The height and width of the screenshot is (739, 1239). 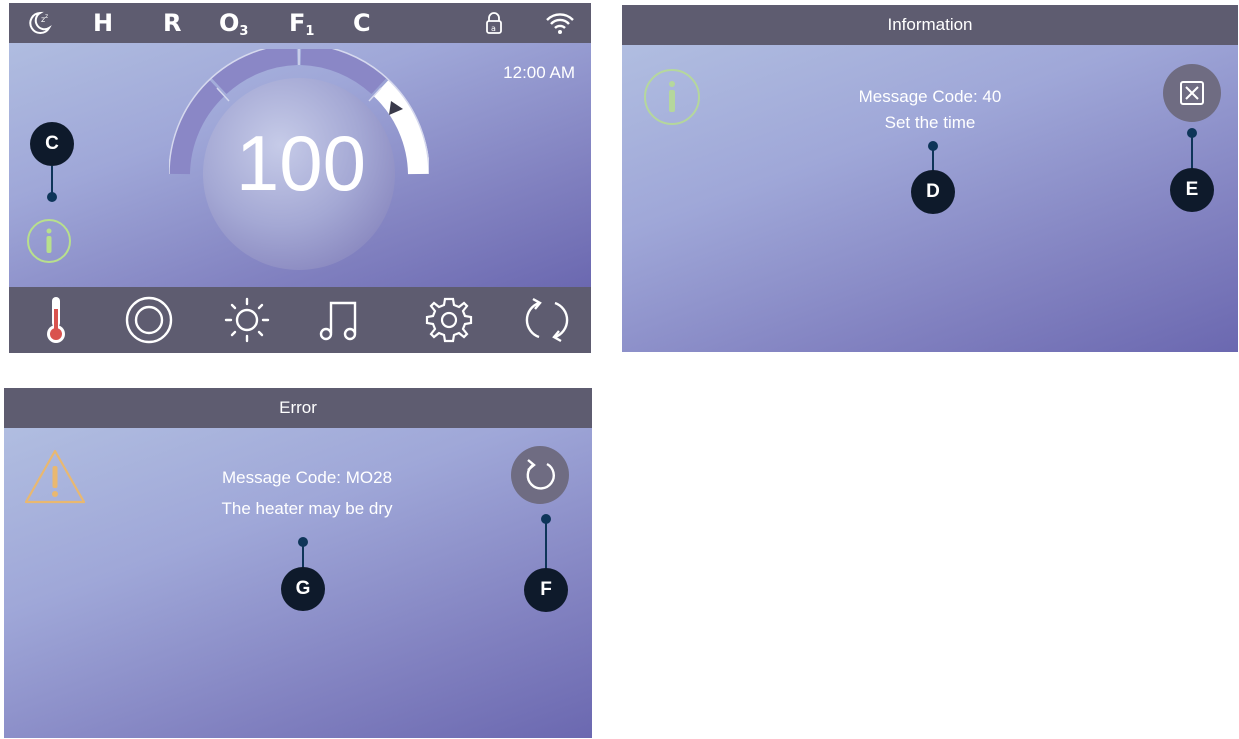 I want to click on wifi-icon, so click(x=560, y=25).